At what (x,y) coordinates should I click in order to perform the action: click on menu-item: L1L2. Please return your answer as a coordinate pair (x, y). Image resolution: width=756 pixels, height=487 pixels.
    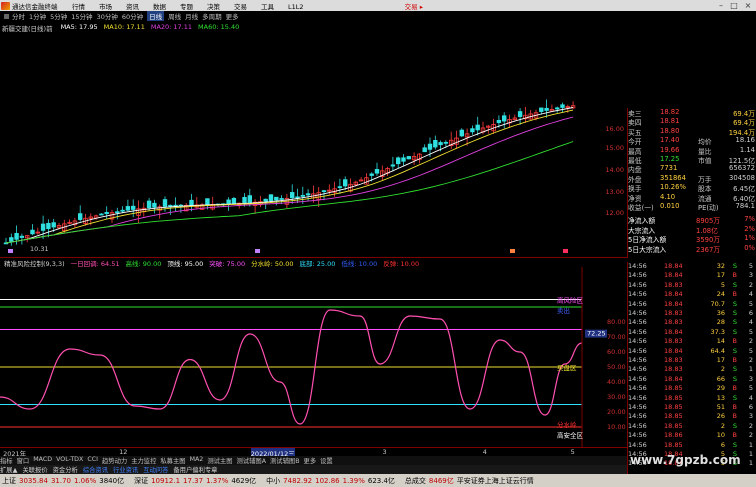
    Looking at the image, I should click on (296, 7).